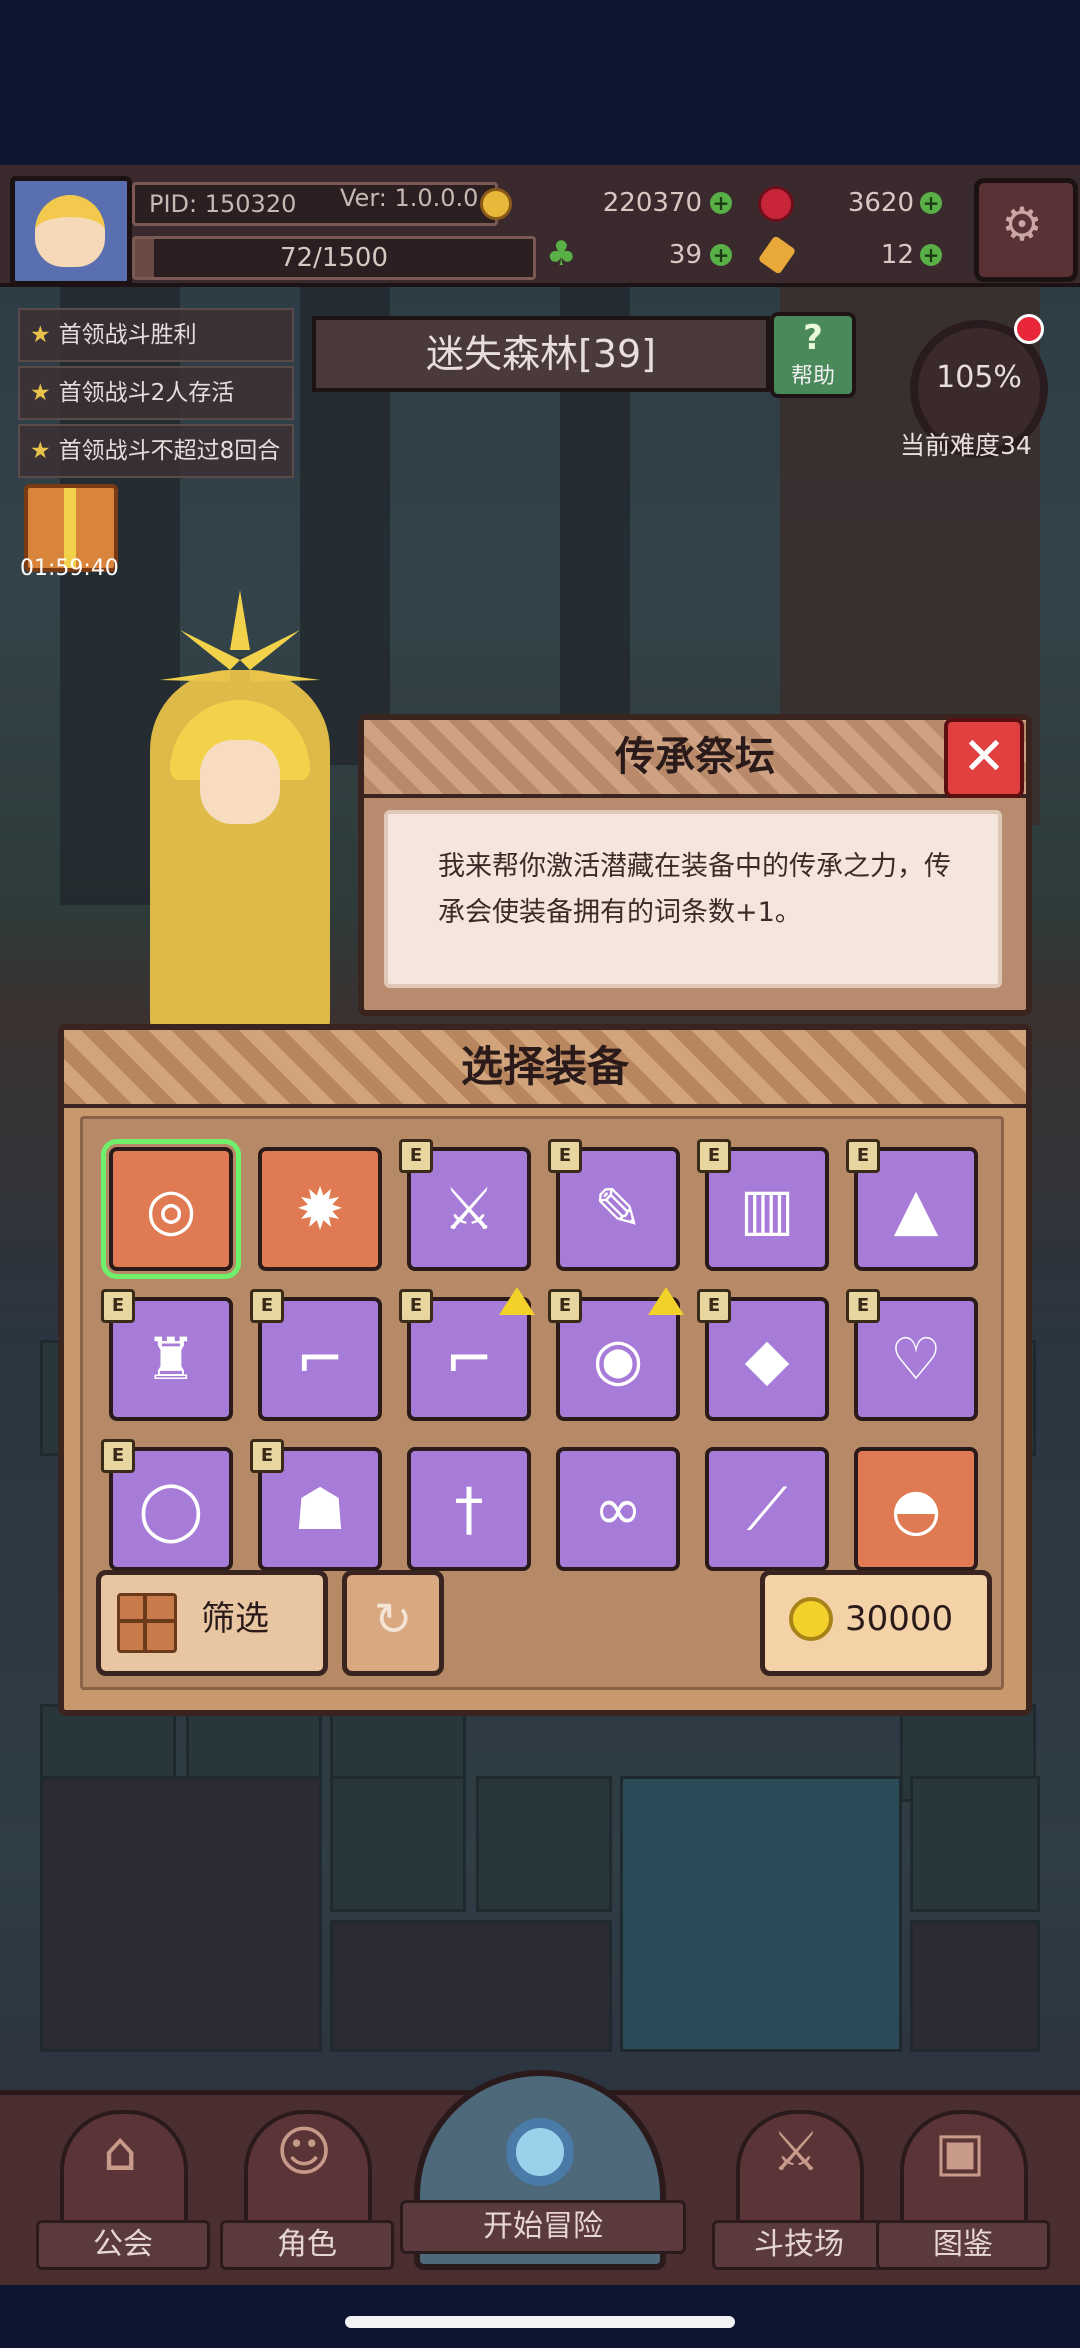 Image resolution: width=1080 pixels, height=2348 pixels. I want to click on equipment-slot: ▲ E, so click(912, 1205).